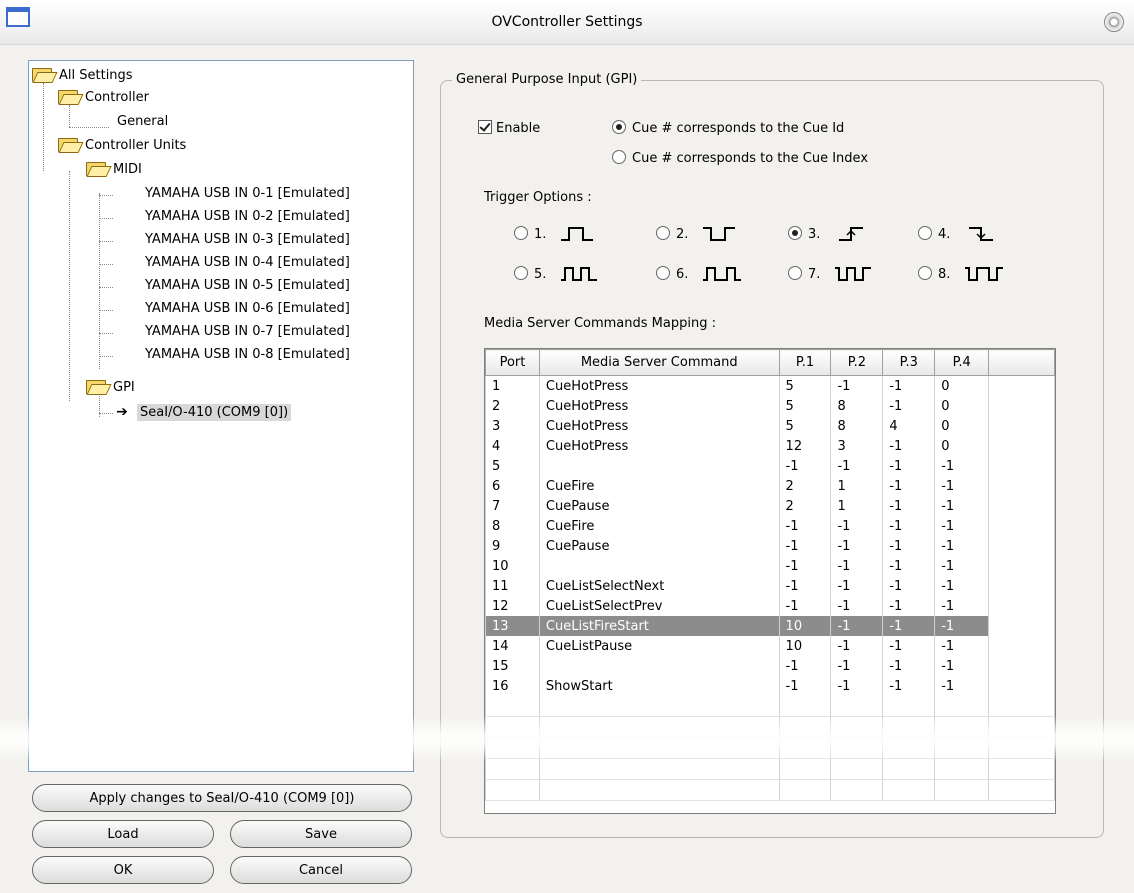  What do you see at coordinates (321, 834) in the screenshot?
I see `save-button: Save` at bounding box center [321, 834].